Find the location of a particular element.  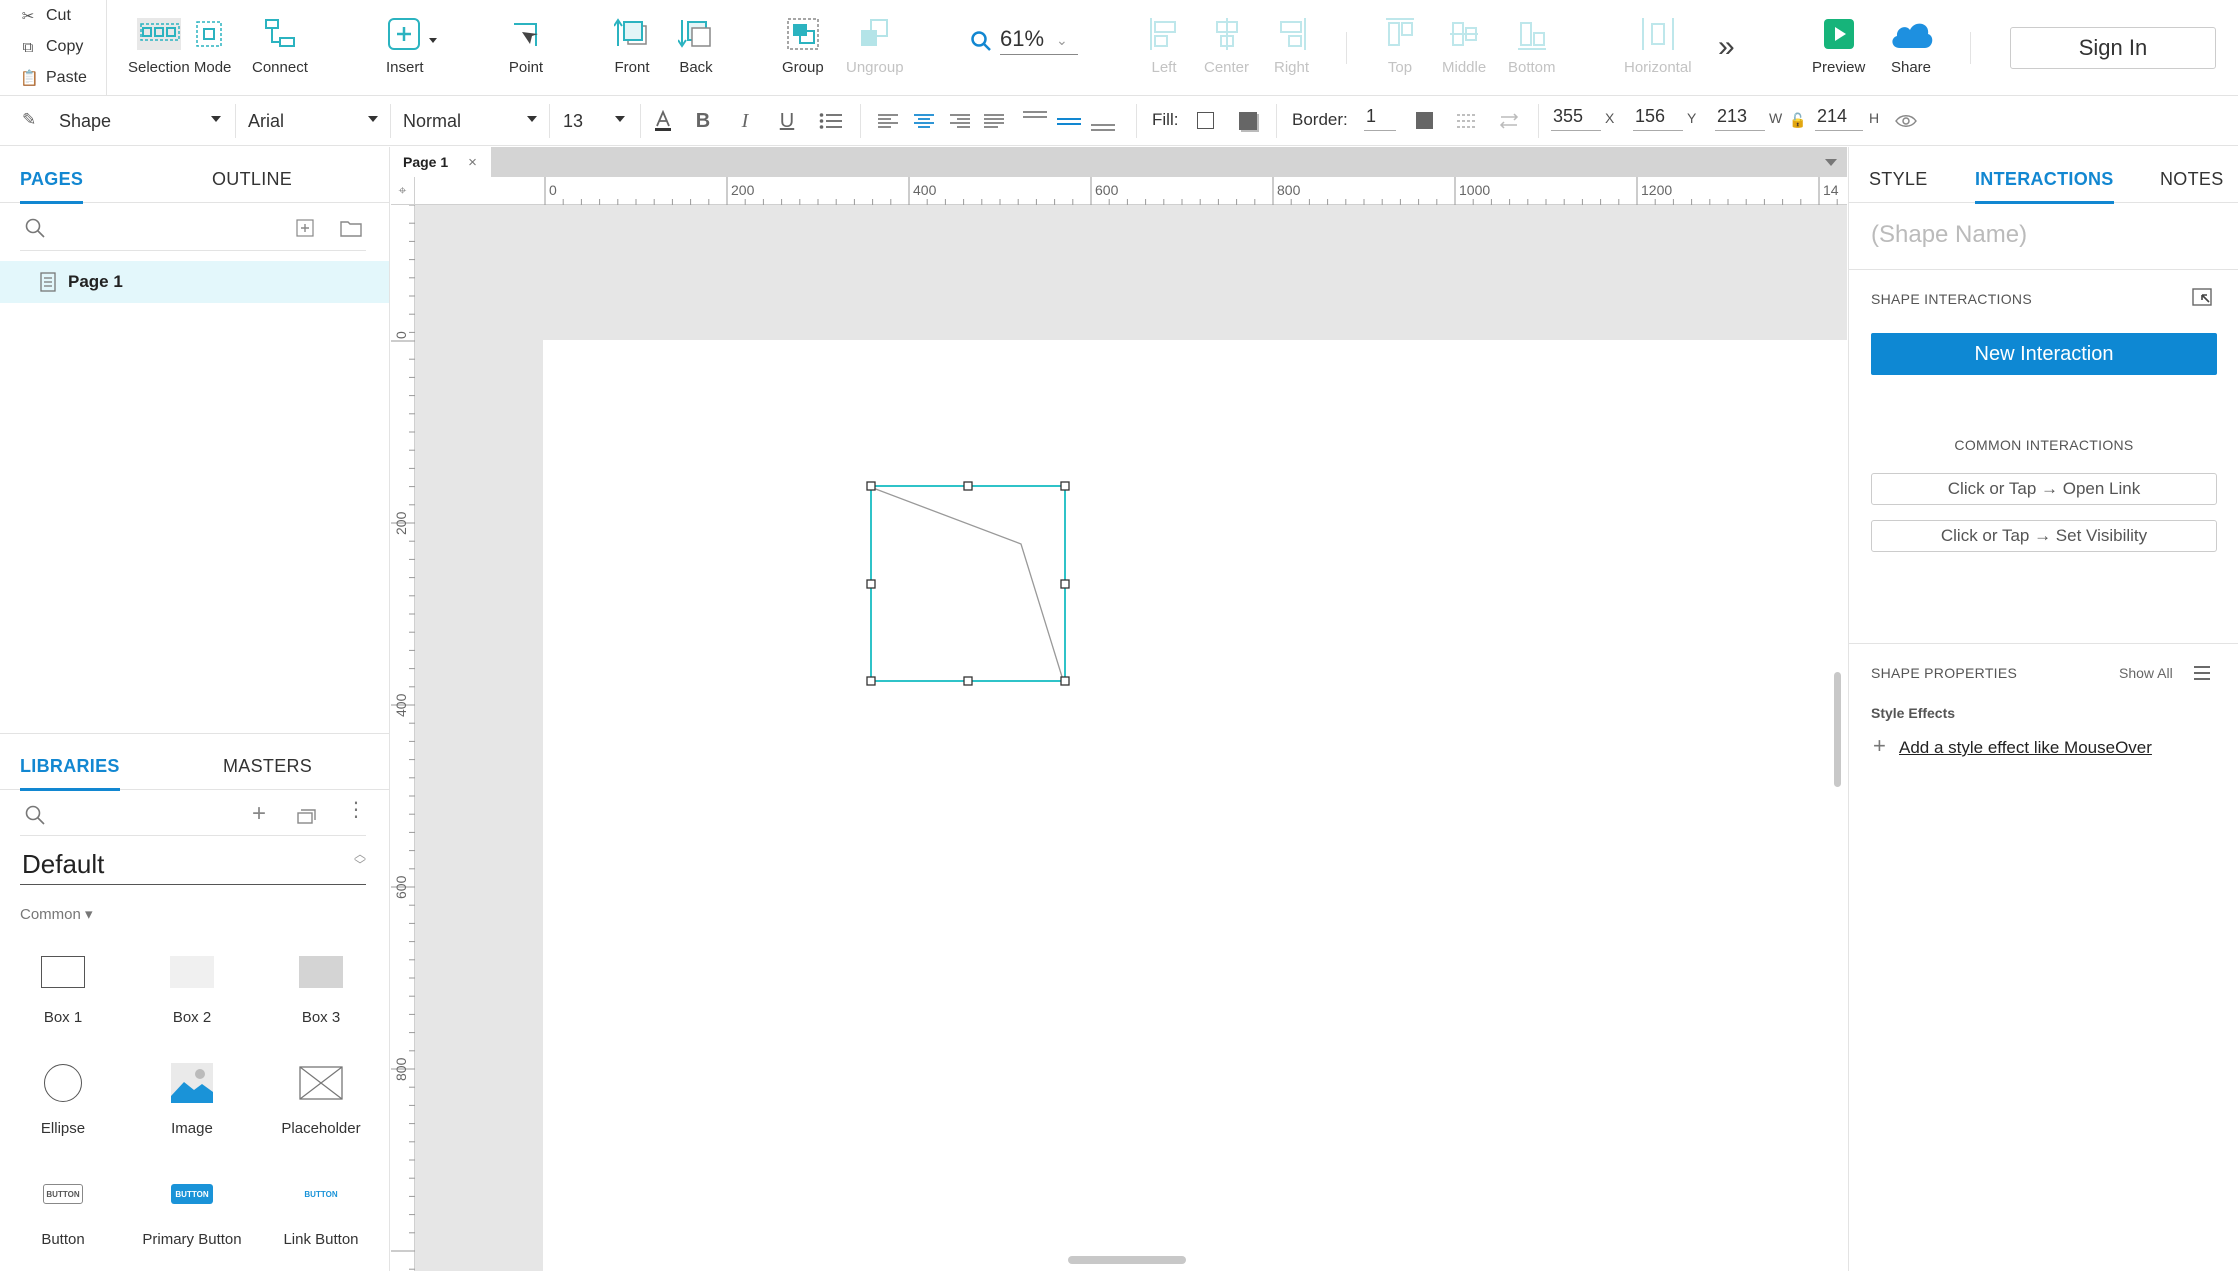

bring-front-button: Front is located at coordinates (632, 44).